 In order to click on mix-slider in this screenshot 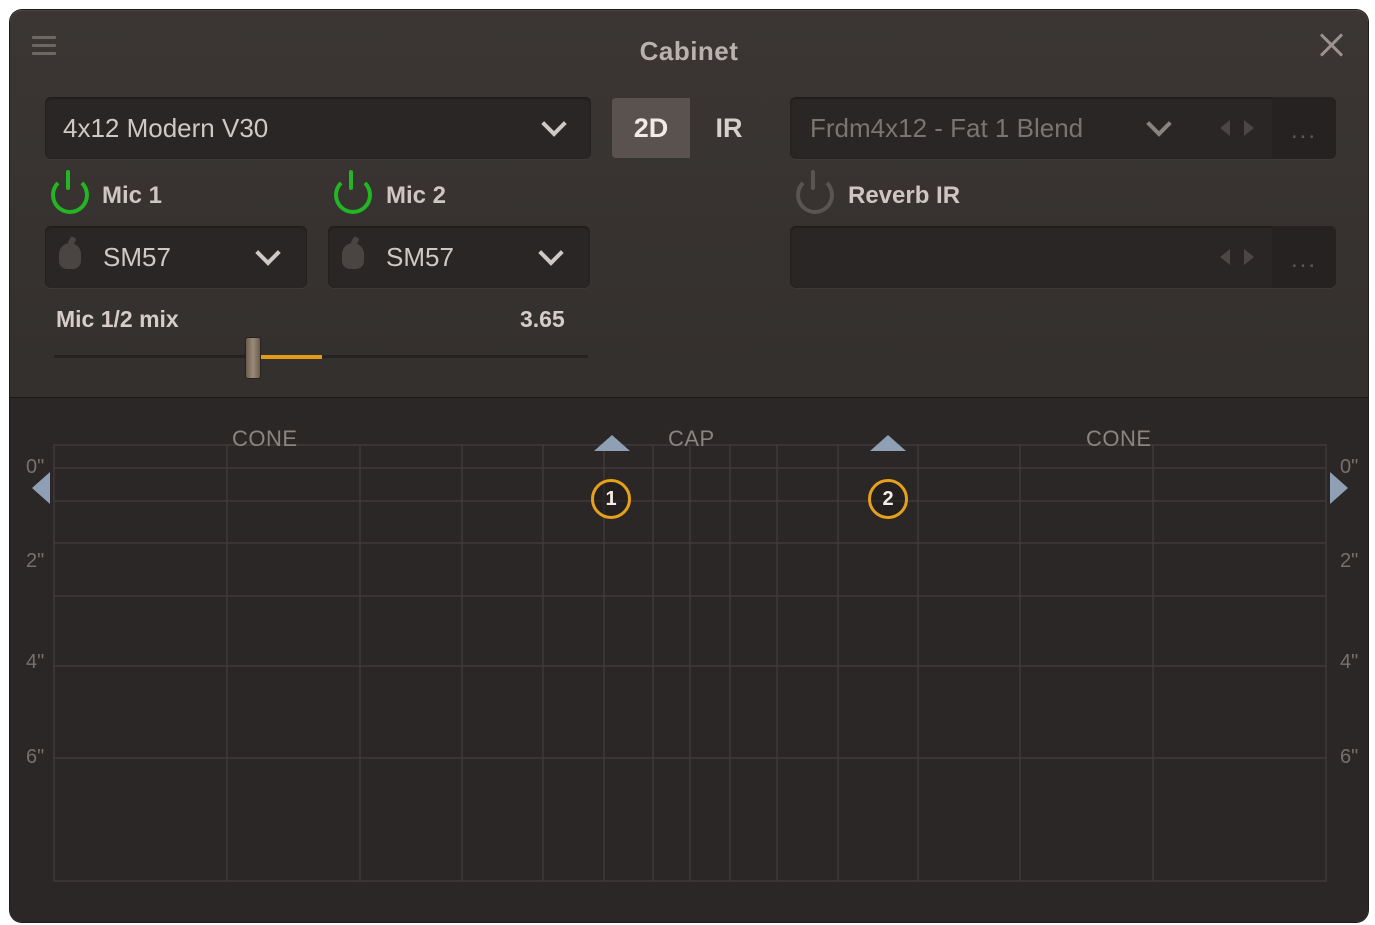, I will do `click(321, 358)`.